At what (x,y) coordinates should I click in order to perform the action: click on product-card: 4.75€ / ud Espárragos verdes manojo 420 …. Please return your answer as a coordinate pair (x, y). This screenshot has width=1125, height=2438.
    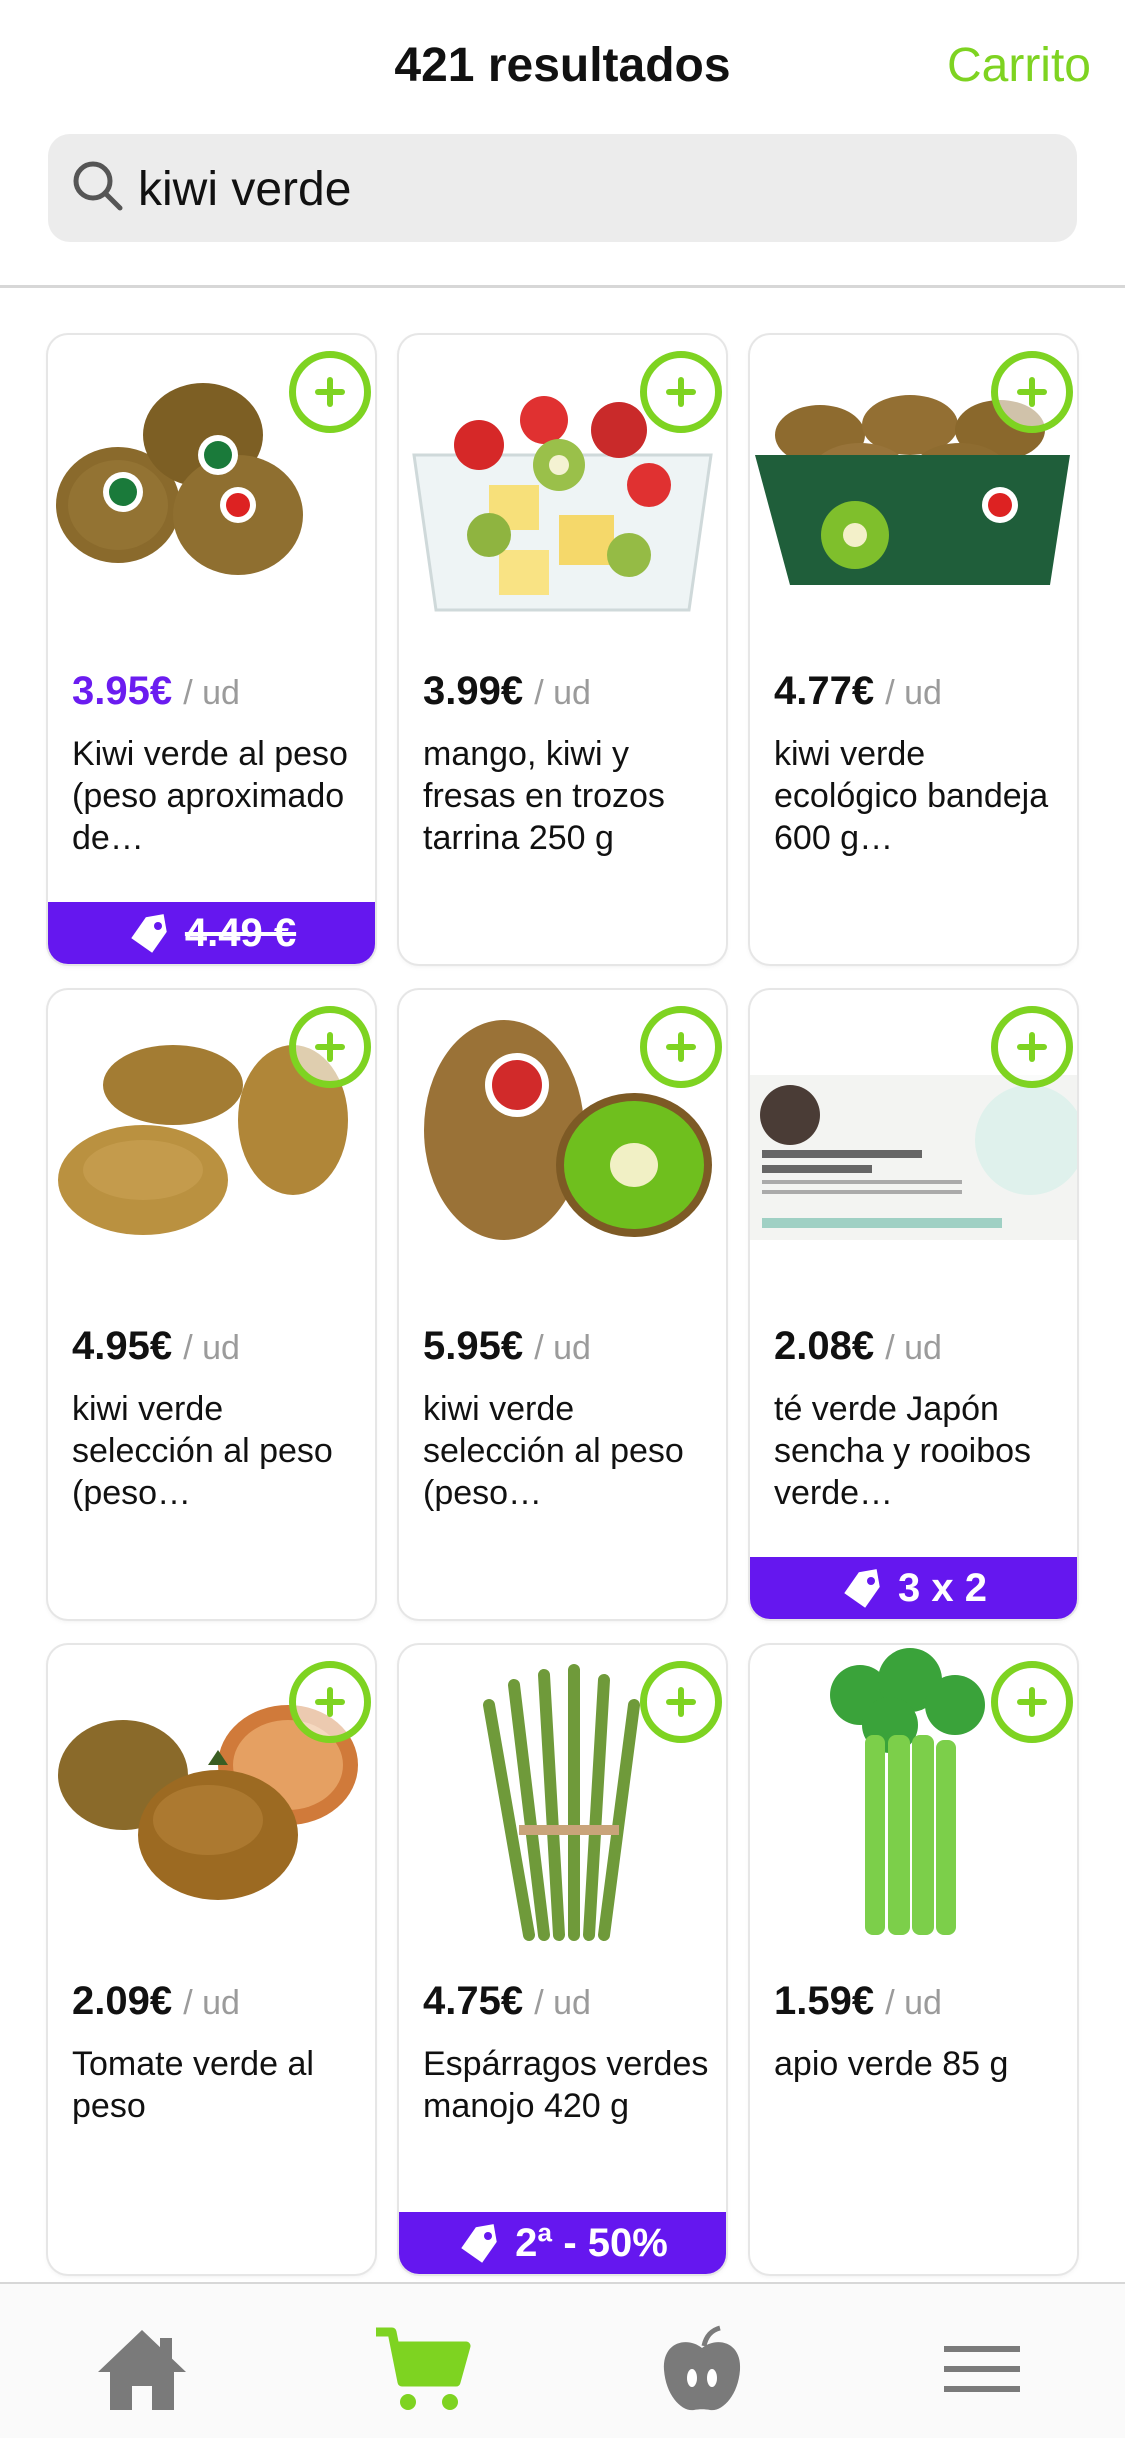
    Looking at the image, I should click on (562, 1959).